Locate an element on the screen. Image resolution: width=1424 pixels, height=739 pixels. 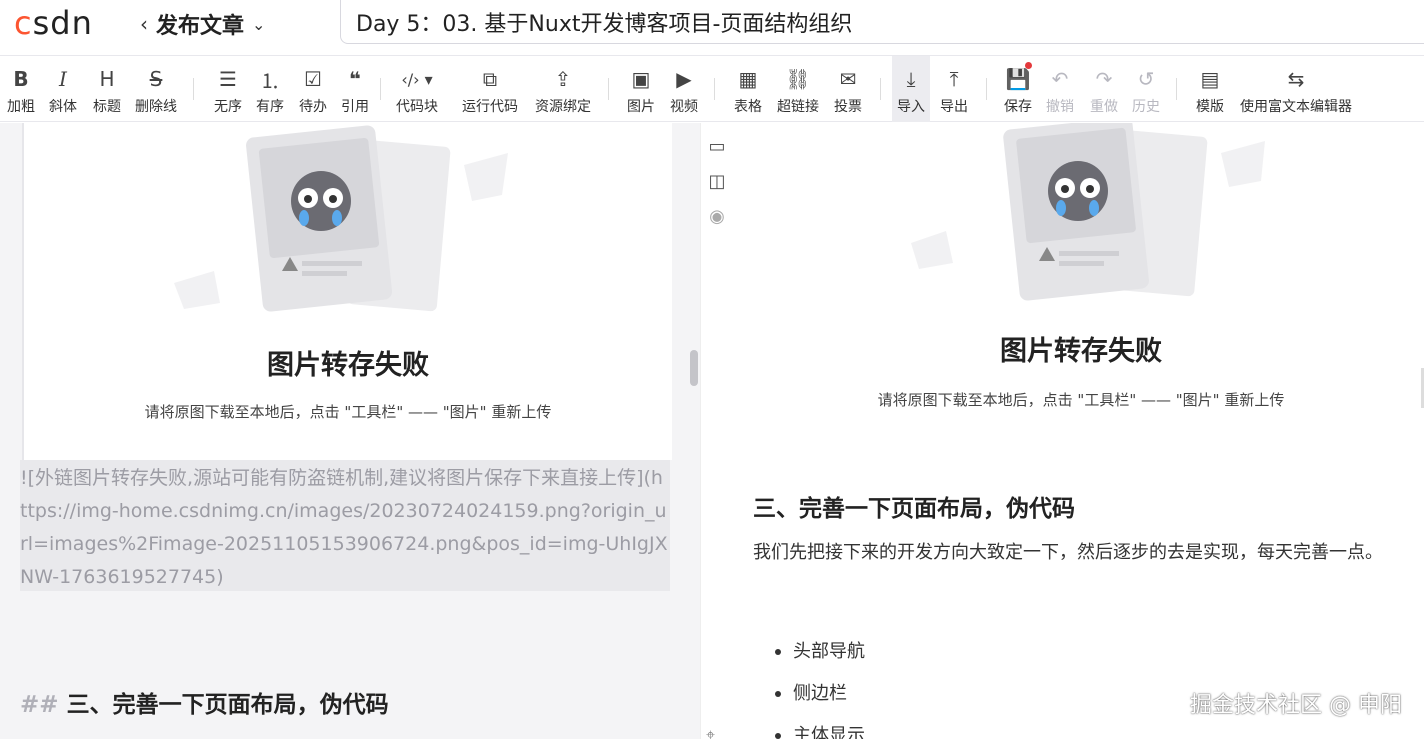
switch-rich-editor-button: ⇆ 使用富文本编辑器 is located at coordinates (1296, 89).